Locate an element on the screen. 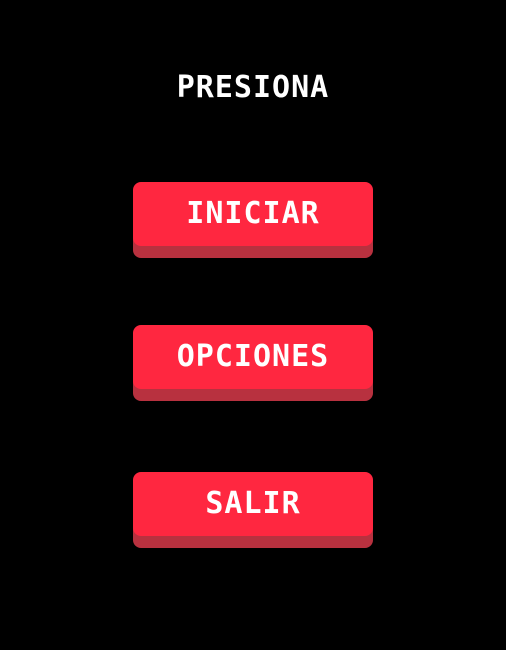  options-button: OPCIONES is located at coordinates (253, 363).